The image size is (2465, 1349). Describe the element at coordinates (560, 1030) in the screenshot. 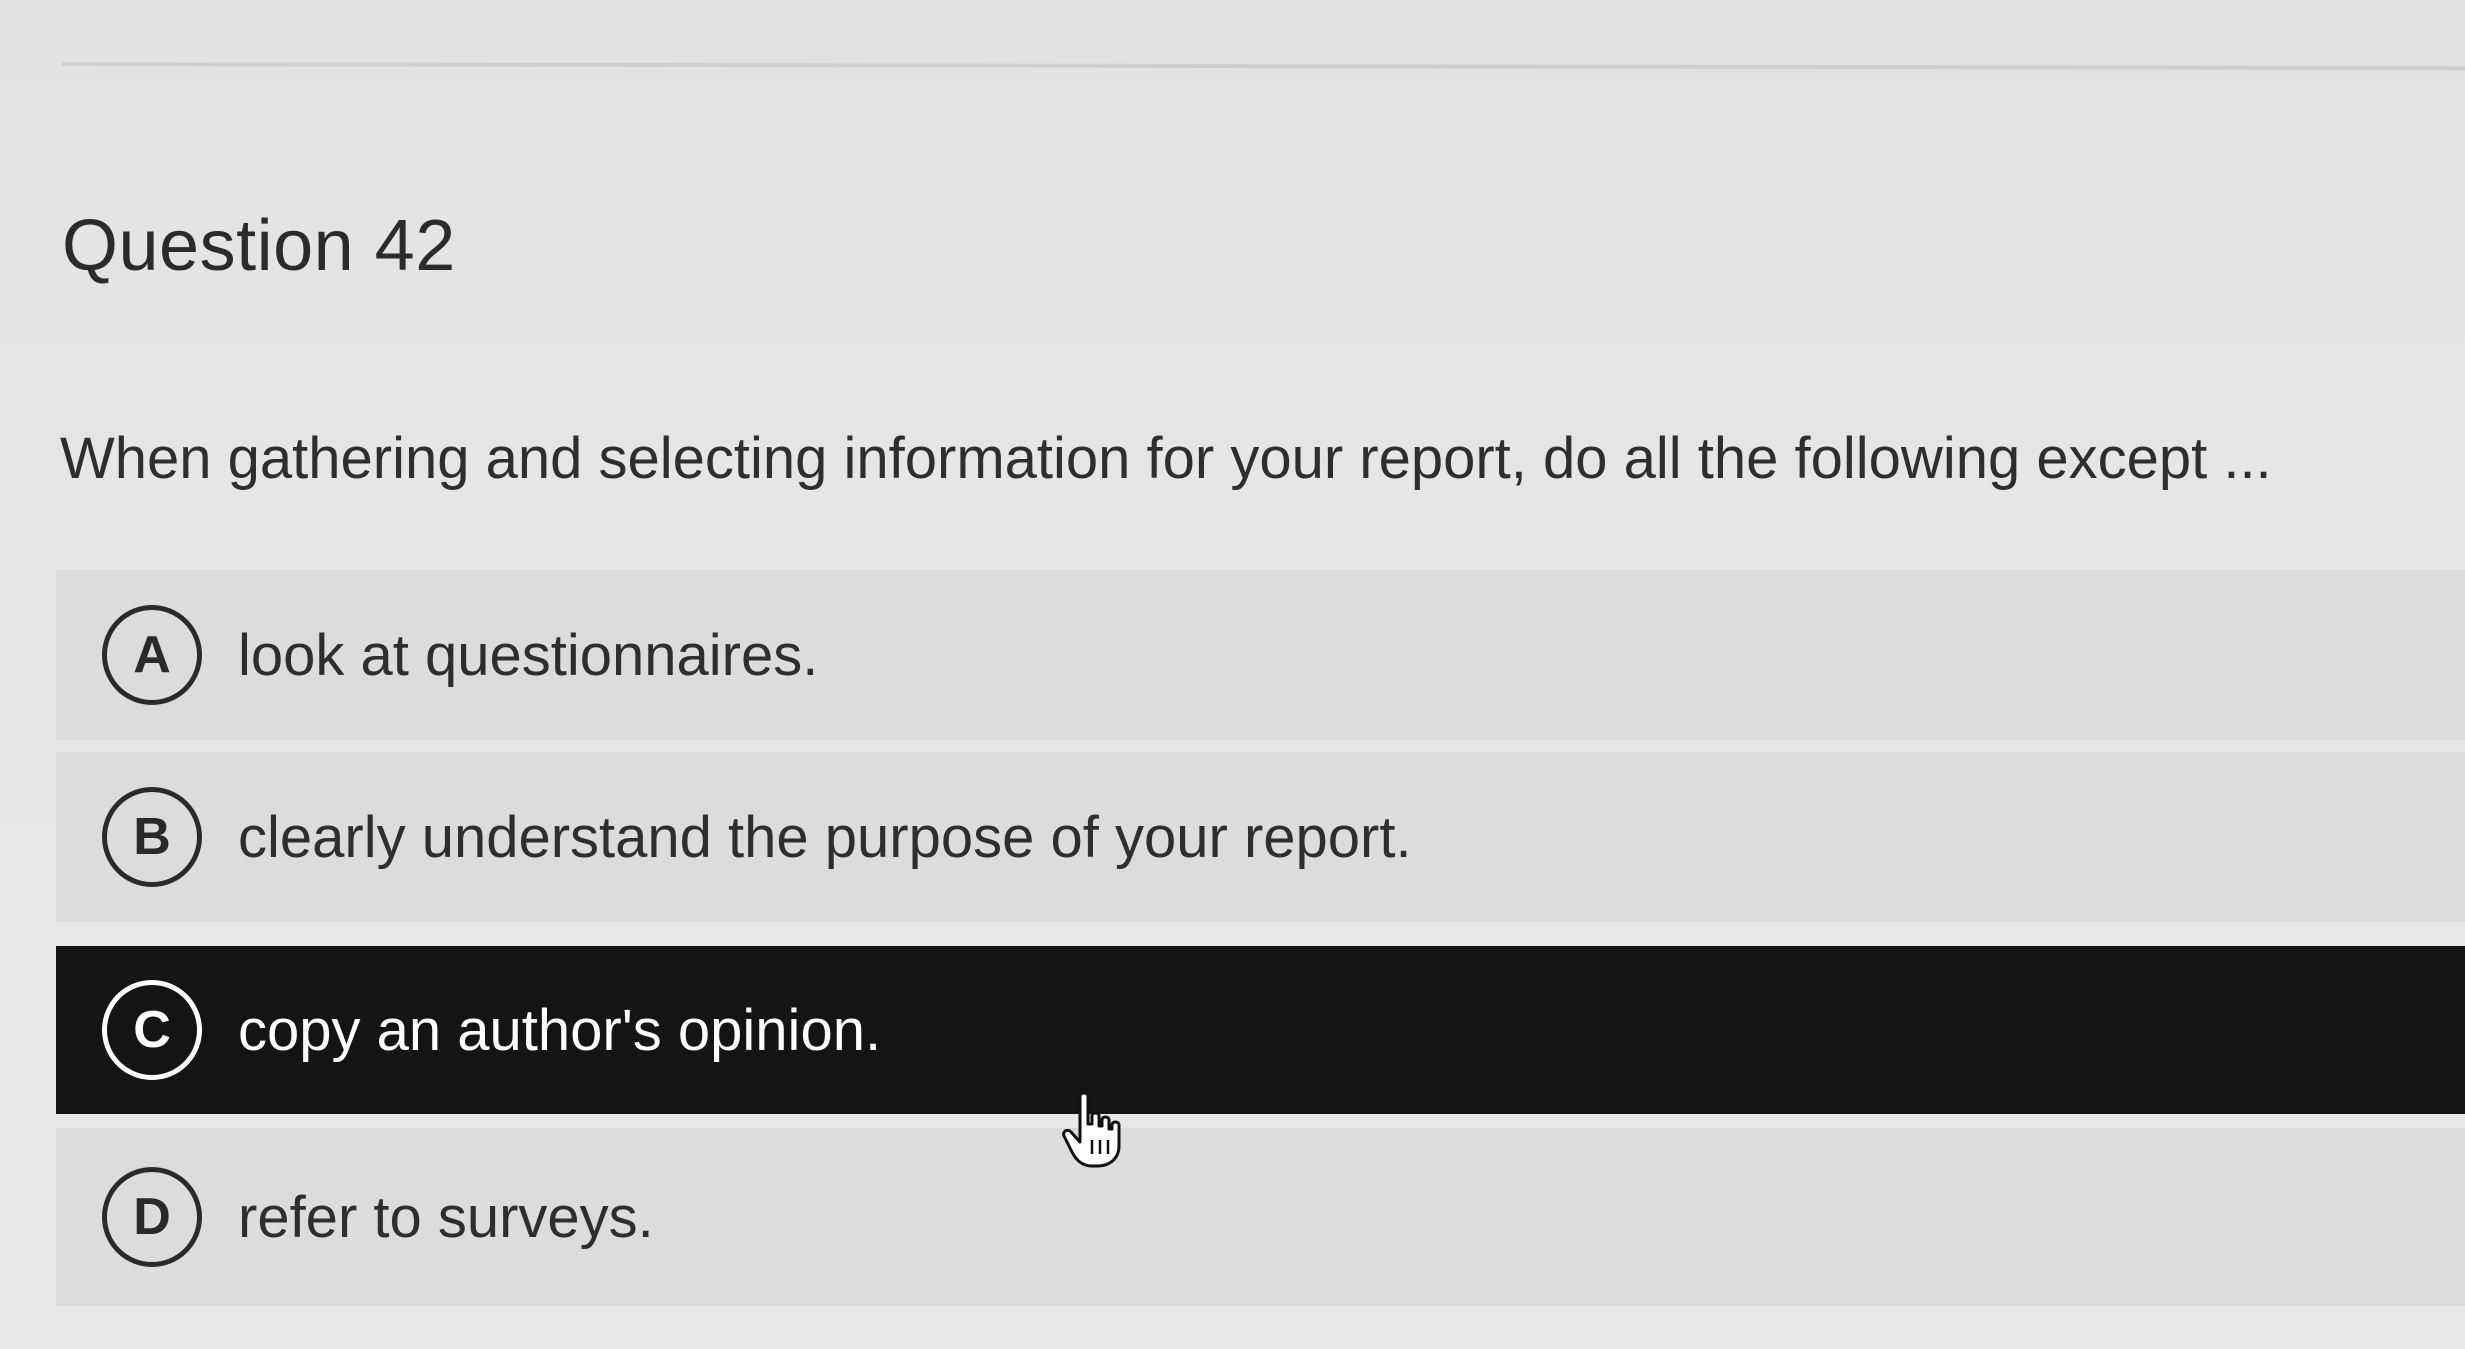

I see `option-label: copy an author's opinion.` at that location.